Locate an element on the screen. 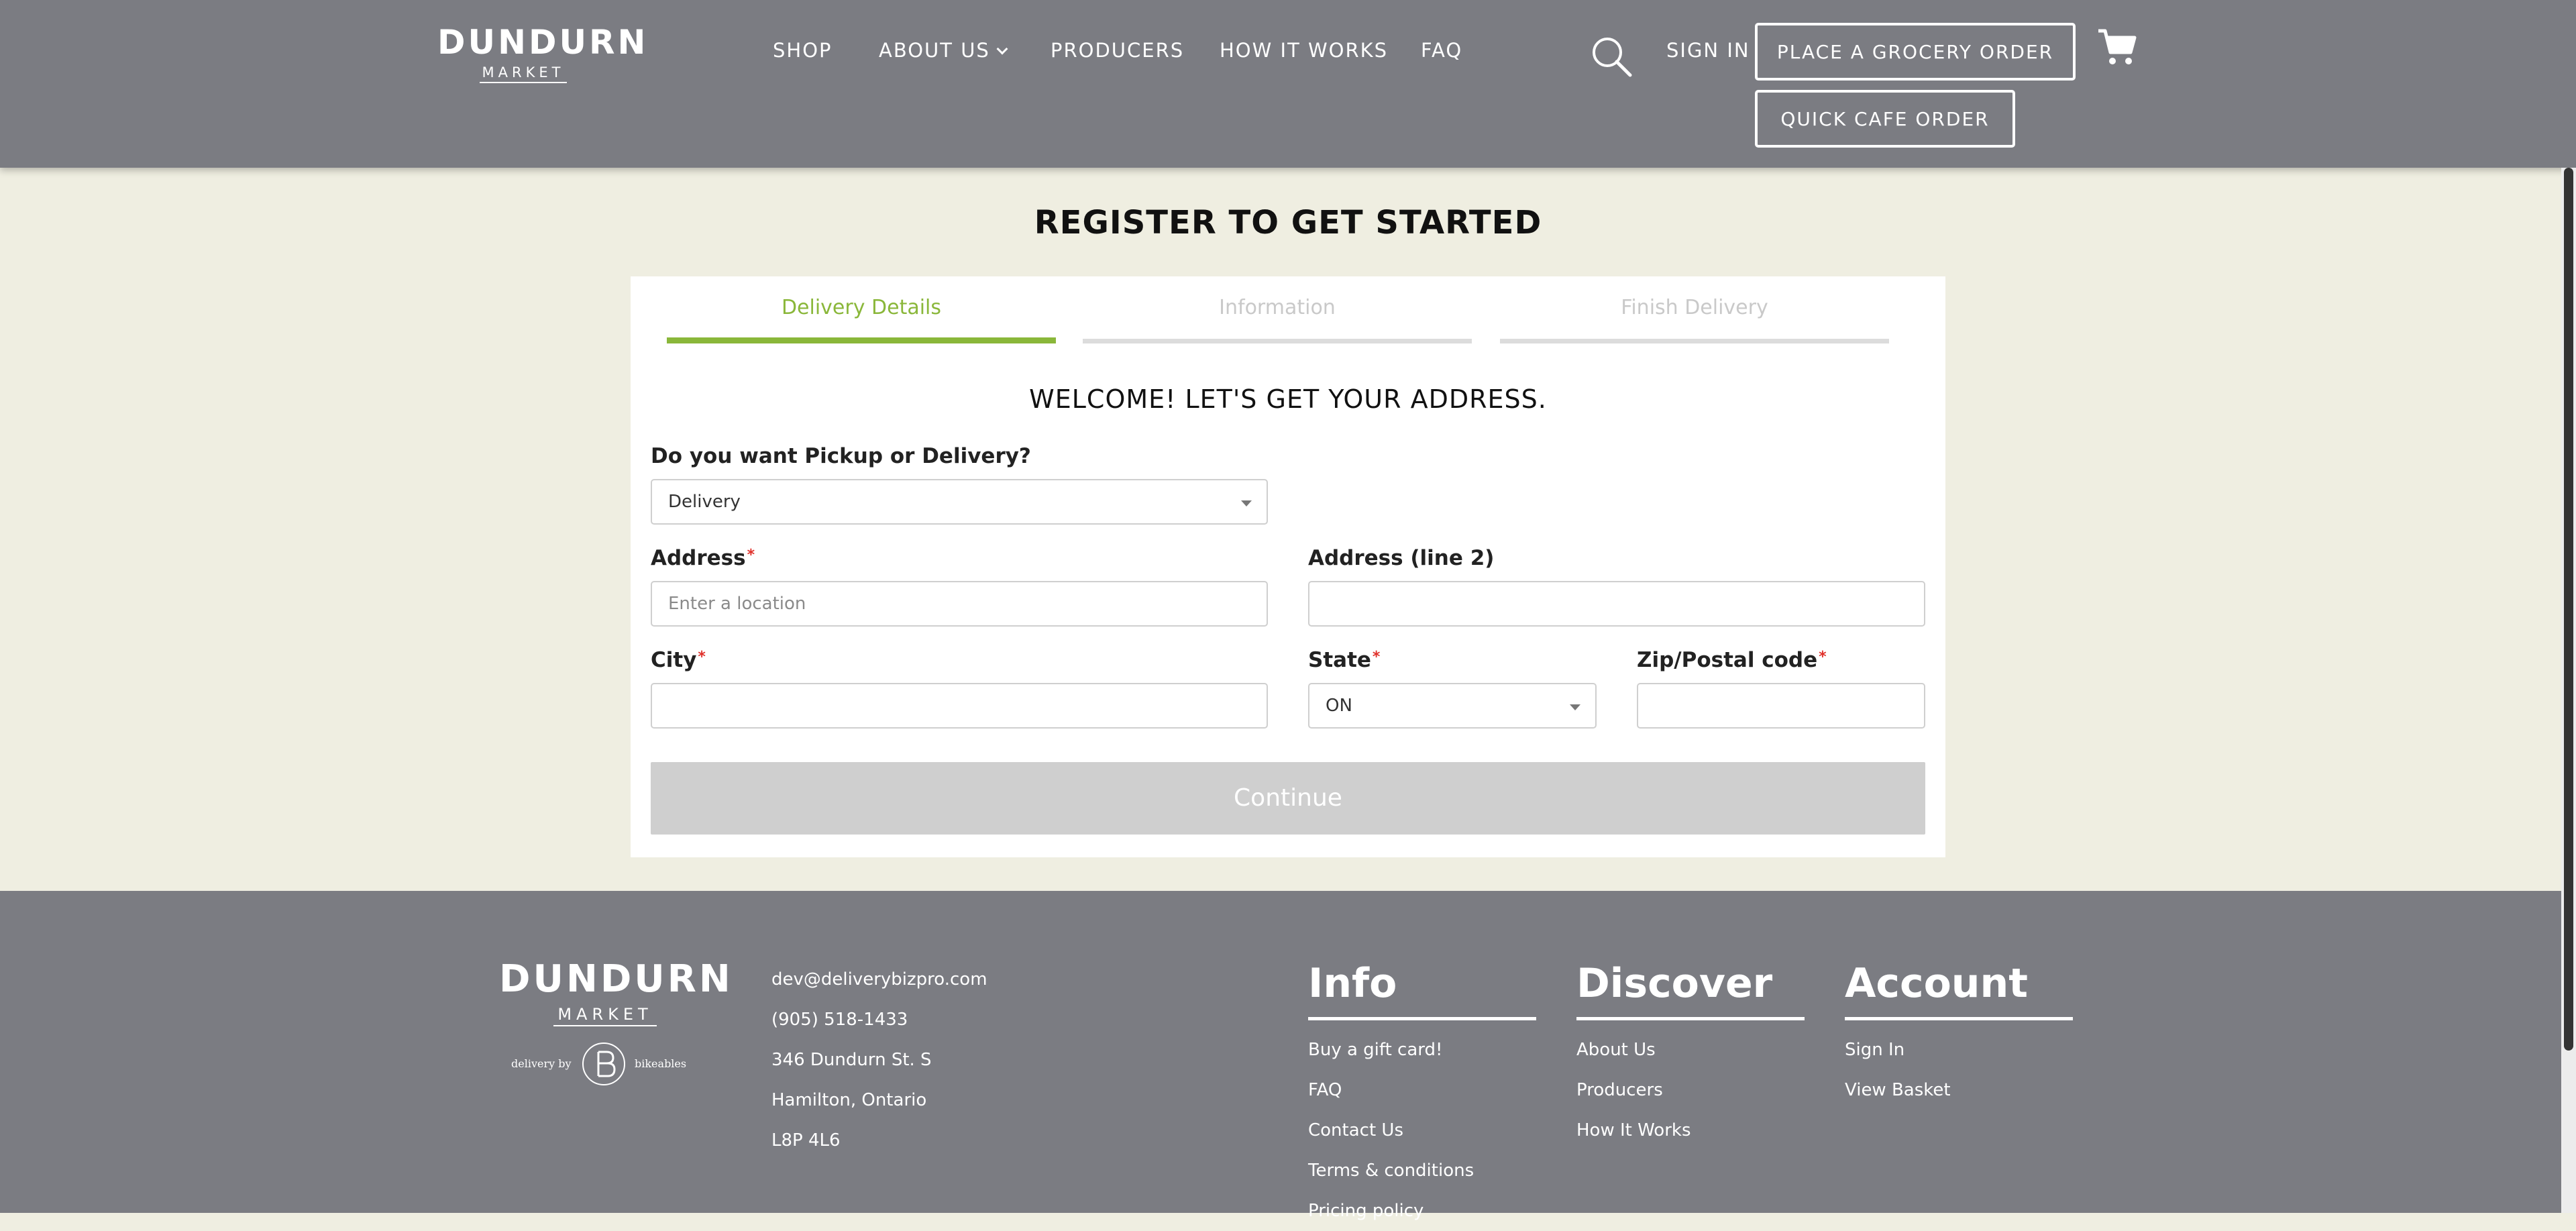  contact-email: dev@deliverybizpro.com is located at coordinates (879, 980).